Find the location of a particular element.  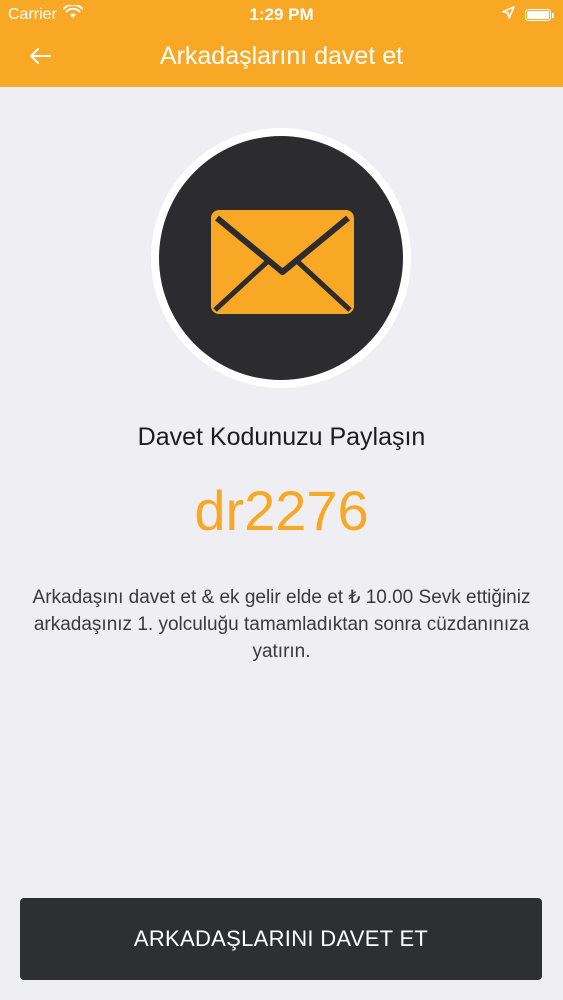

nav-bar: Arkadaşlarını davet et is located at coordinates (281, 58).